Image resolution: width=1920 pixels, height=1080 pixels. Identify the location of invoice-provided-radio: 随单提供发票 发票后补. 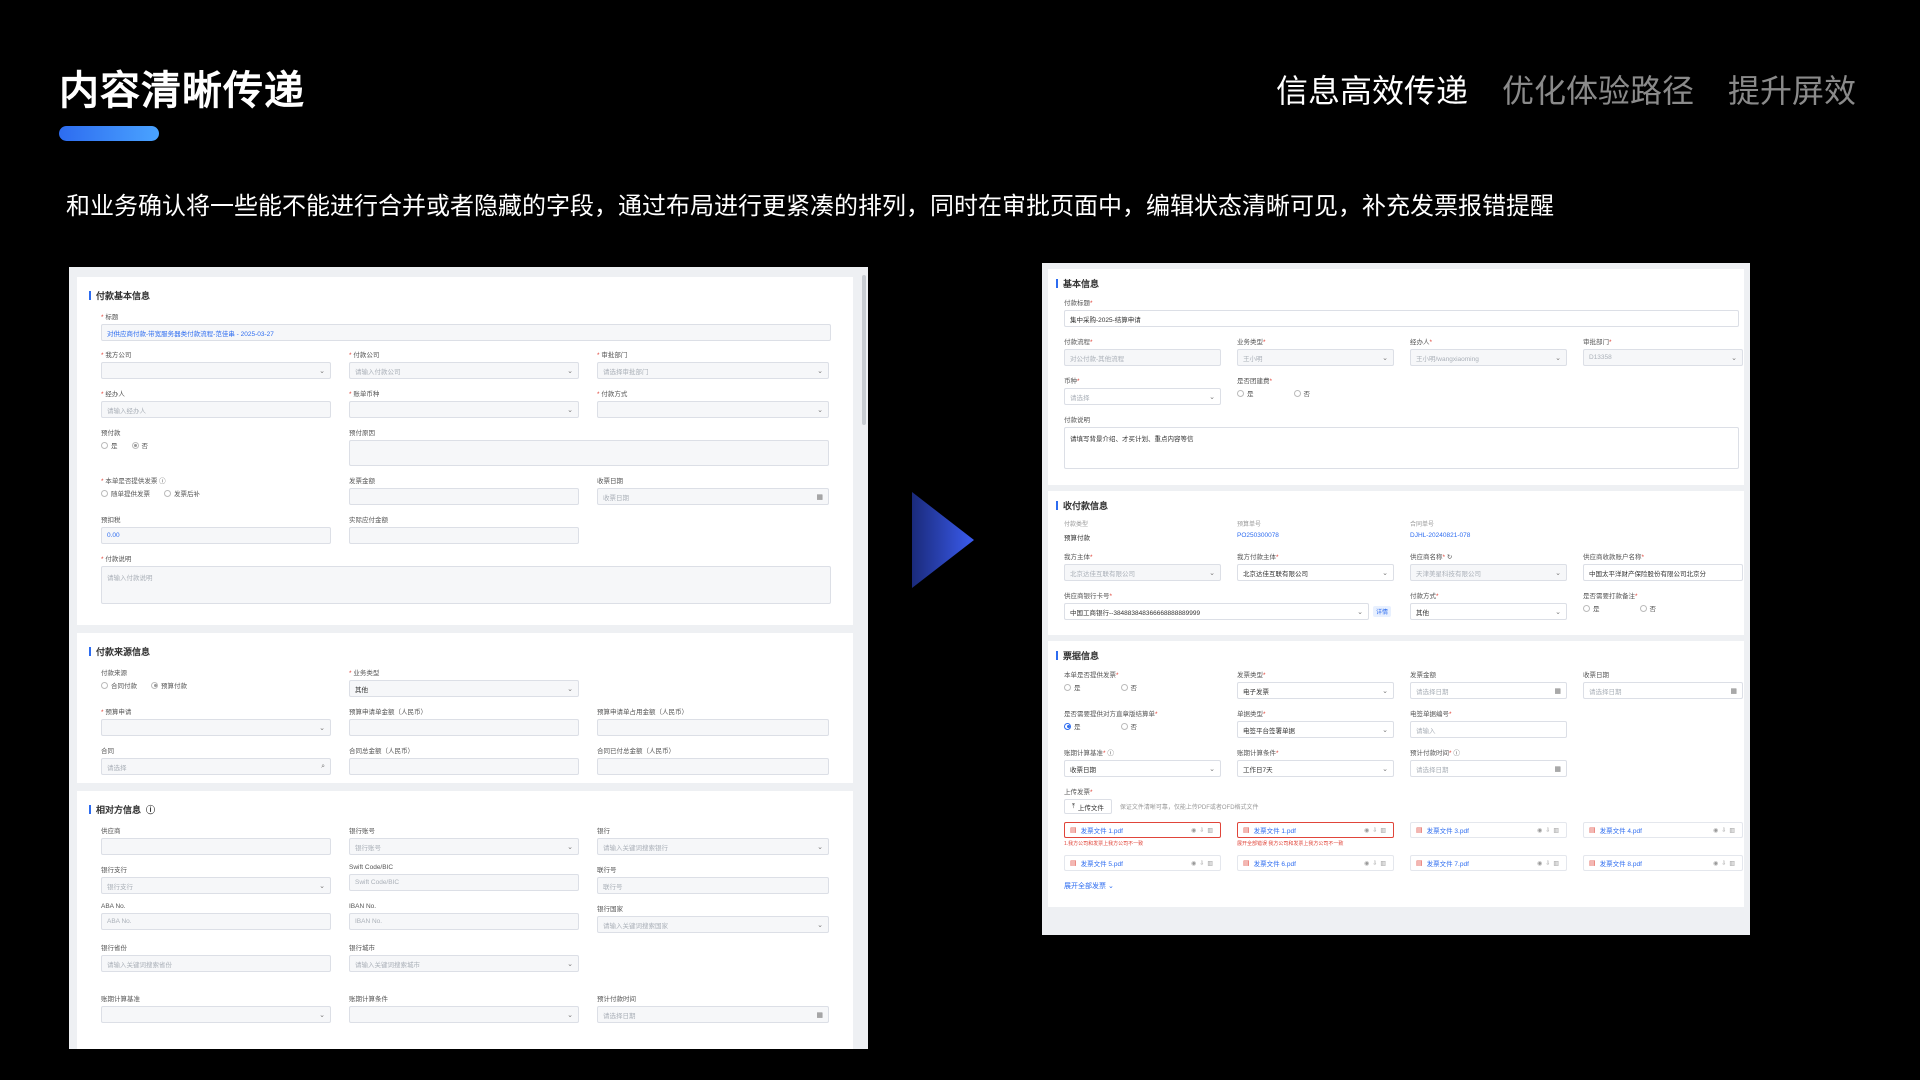
(216, 493).